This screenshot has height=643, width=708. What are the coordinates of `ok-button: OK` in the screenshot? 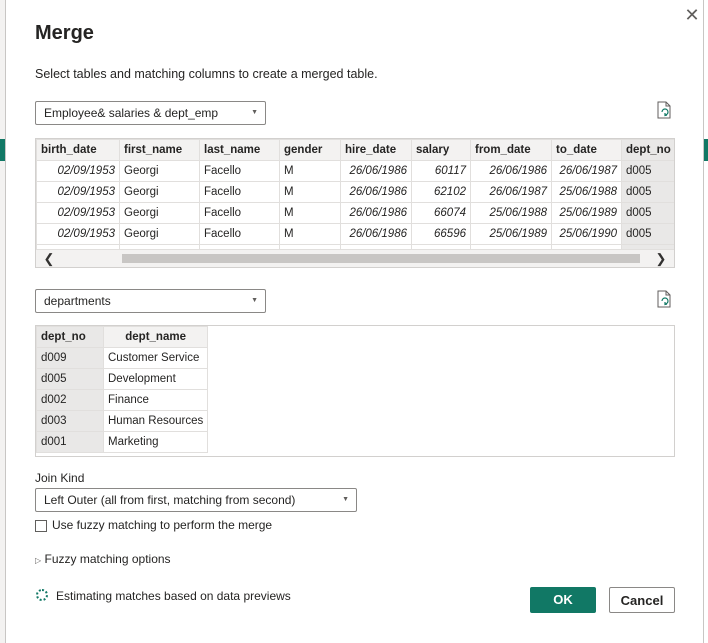 It's located at (563, 600).